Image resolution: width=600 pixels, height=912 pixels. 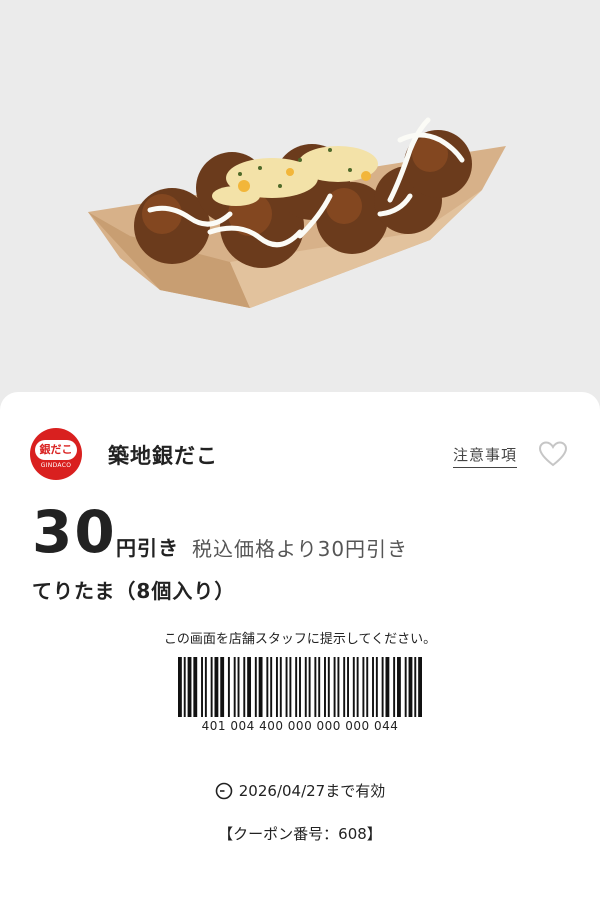 What do you see at coordinates (56, 465) in the screenshot?
I see `logo-subtext: GINDACO` at bounding box center [56, 465].